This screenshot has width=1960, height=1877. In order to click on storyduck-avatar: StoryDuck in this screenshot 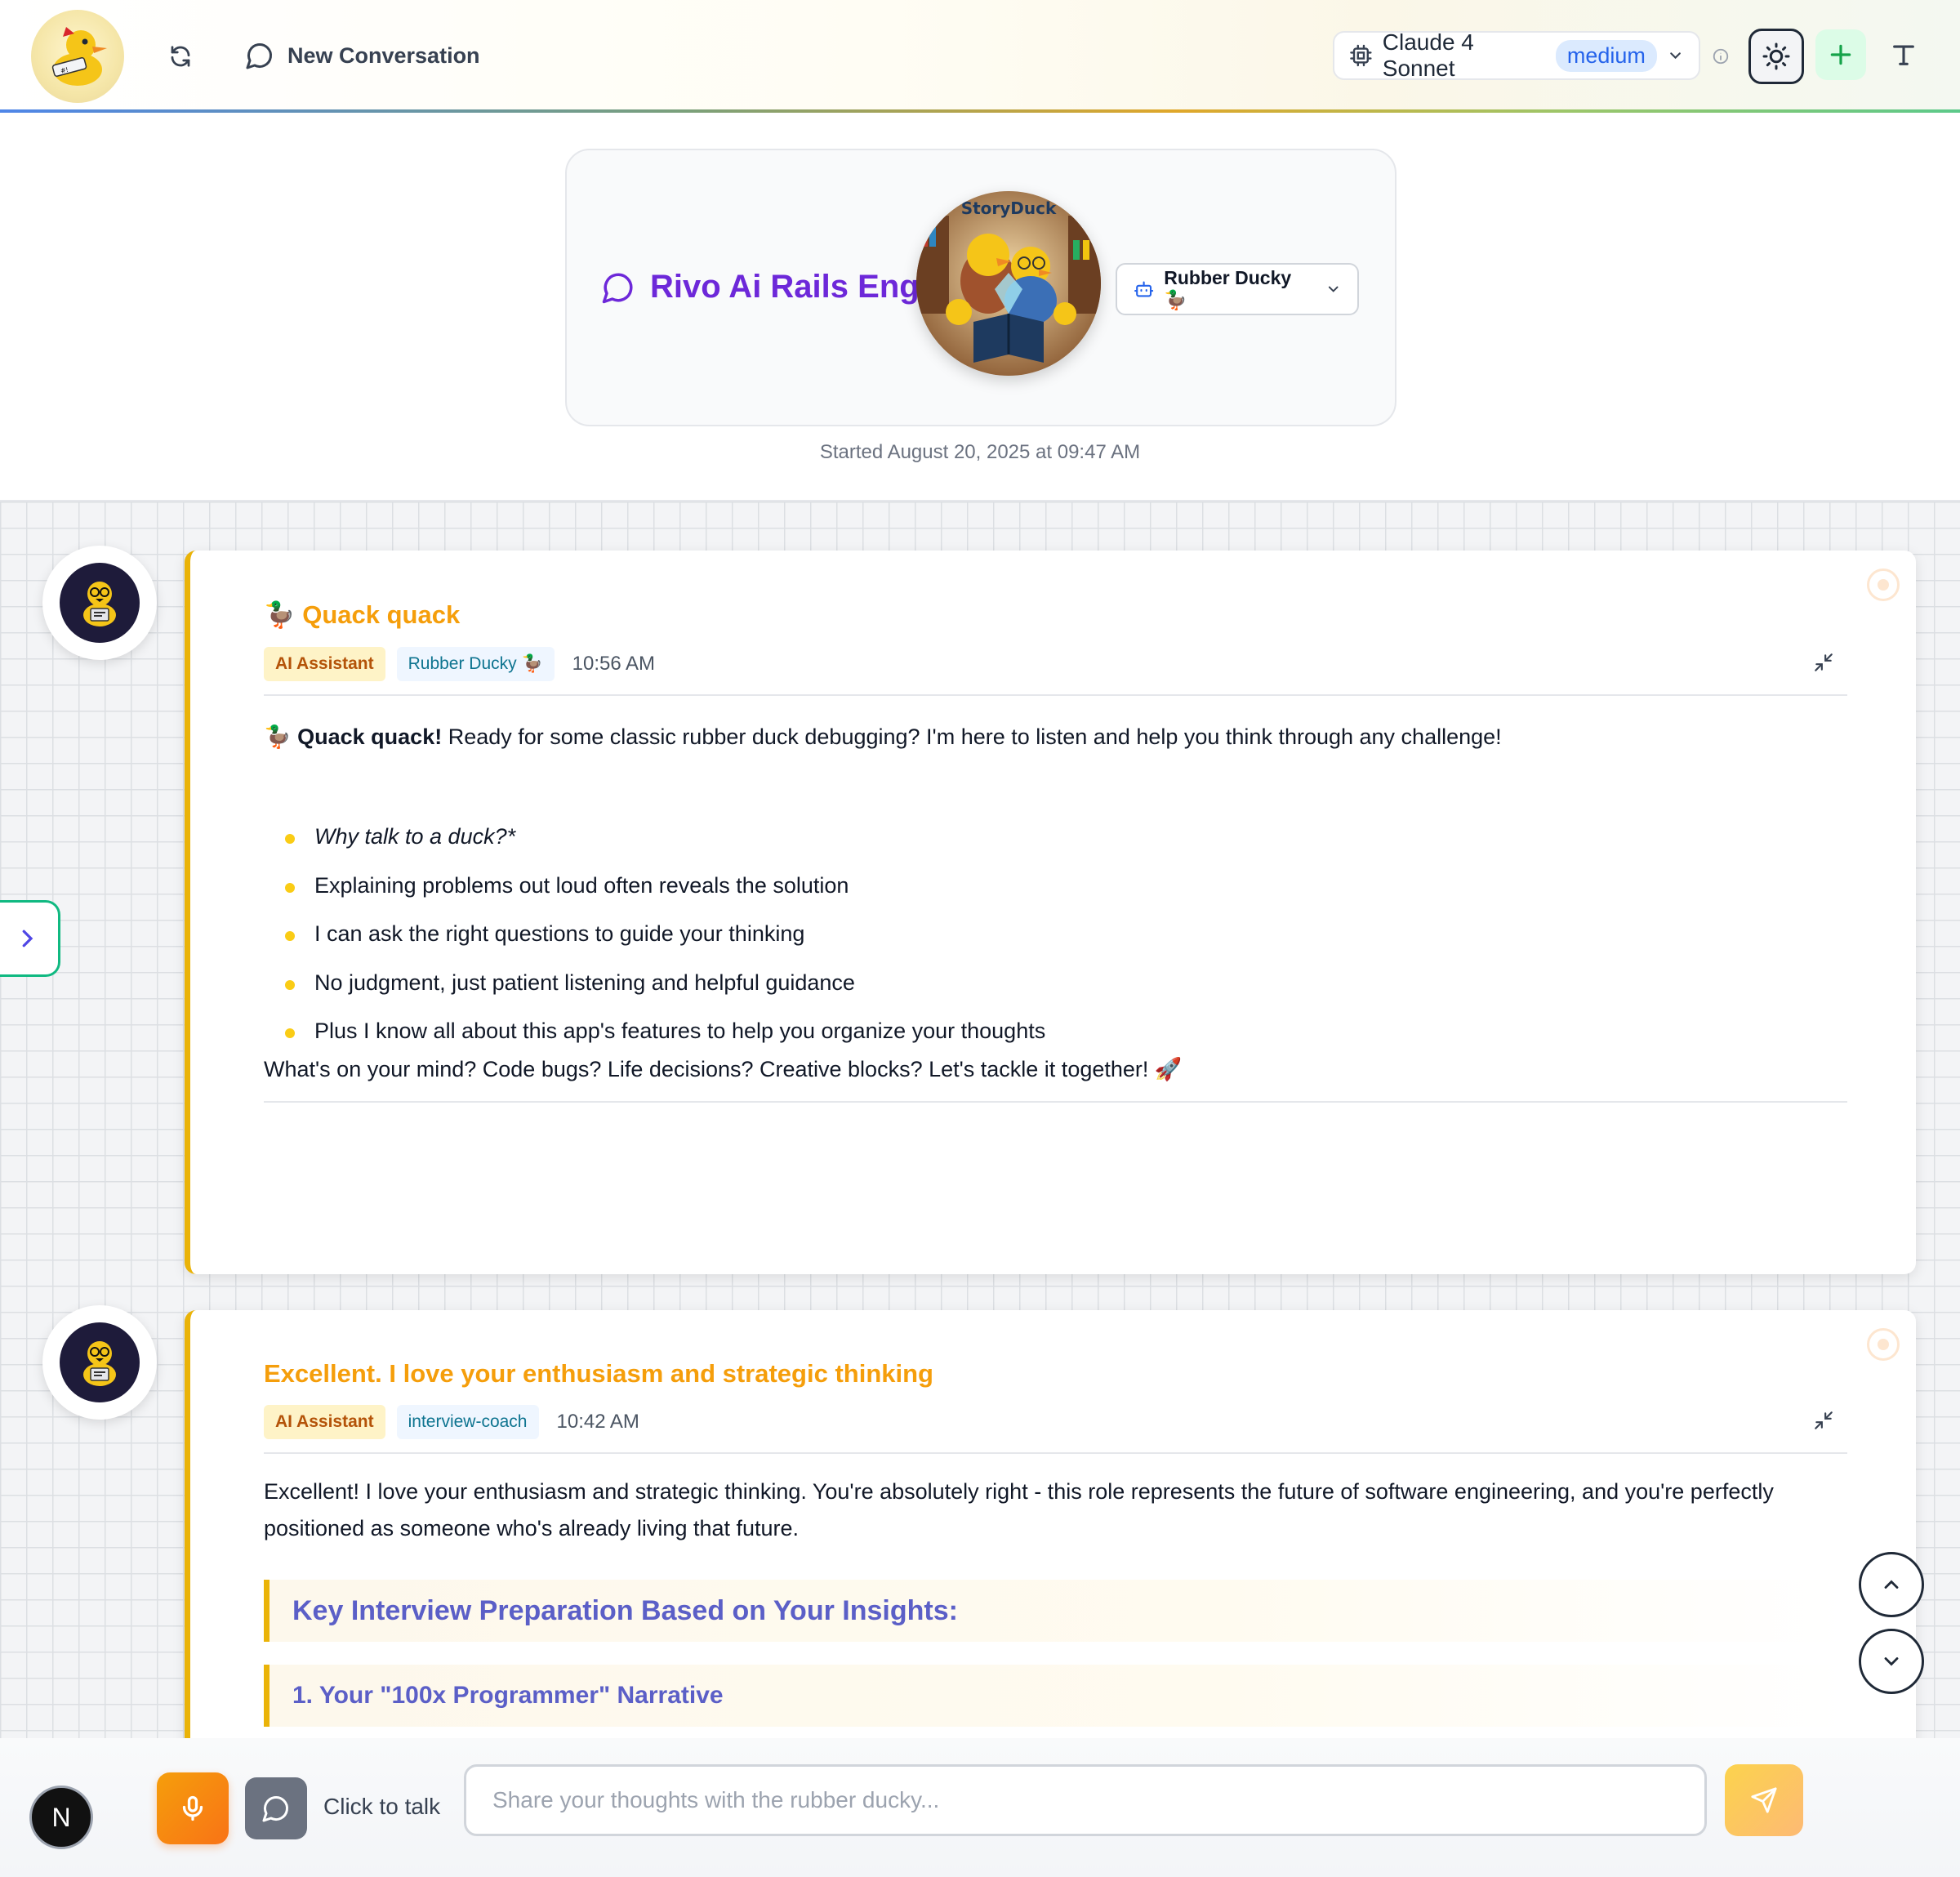, I will do `click(1008, 283)`.